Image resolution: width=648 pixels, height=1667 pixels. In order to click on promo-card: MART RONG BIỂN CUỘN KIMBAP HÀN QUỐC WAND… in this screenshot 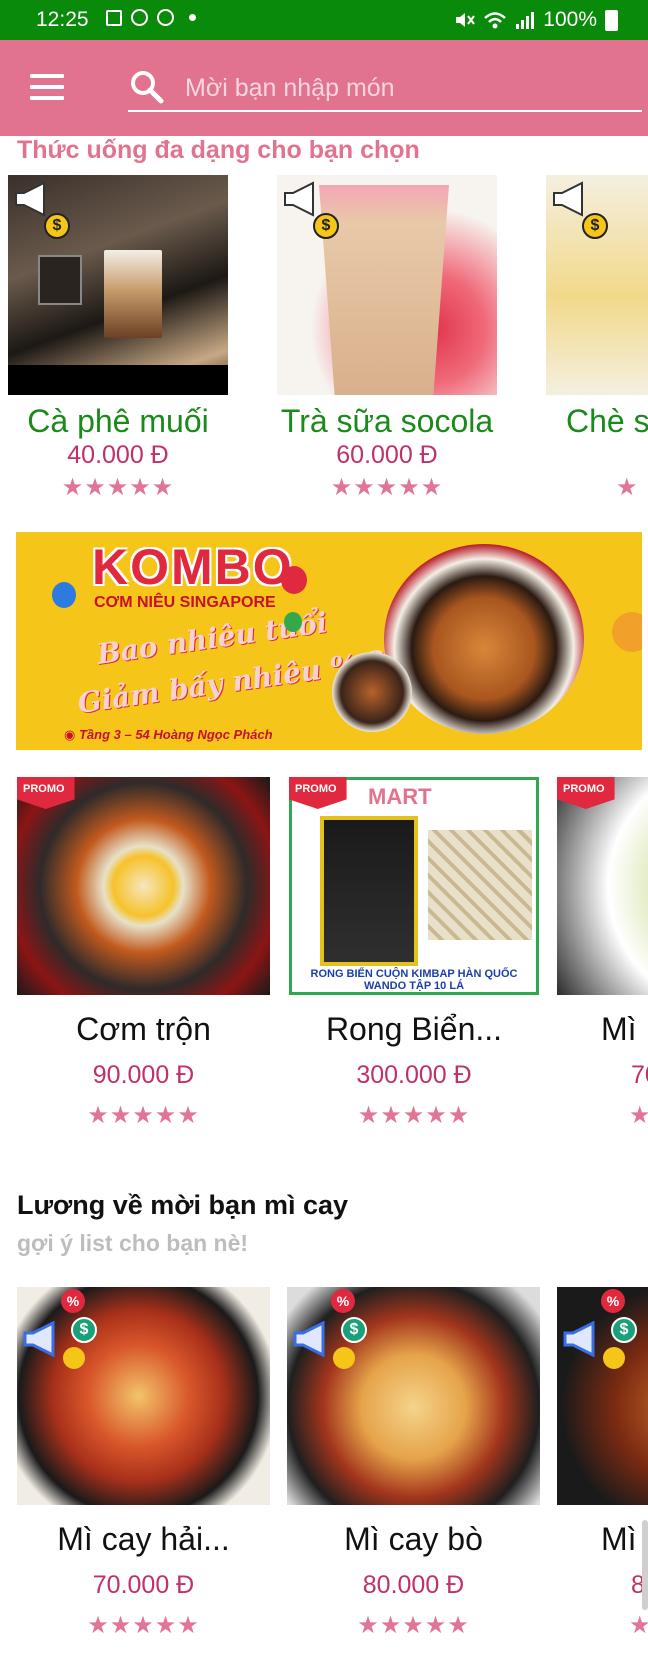, I will do `click(414, 952)`.